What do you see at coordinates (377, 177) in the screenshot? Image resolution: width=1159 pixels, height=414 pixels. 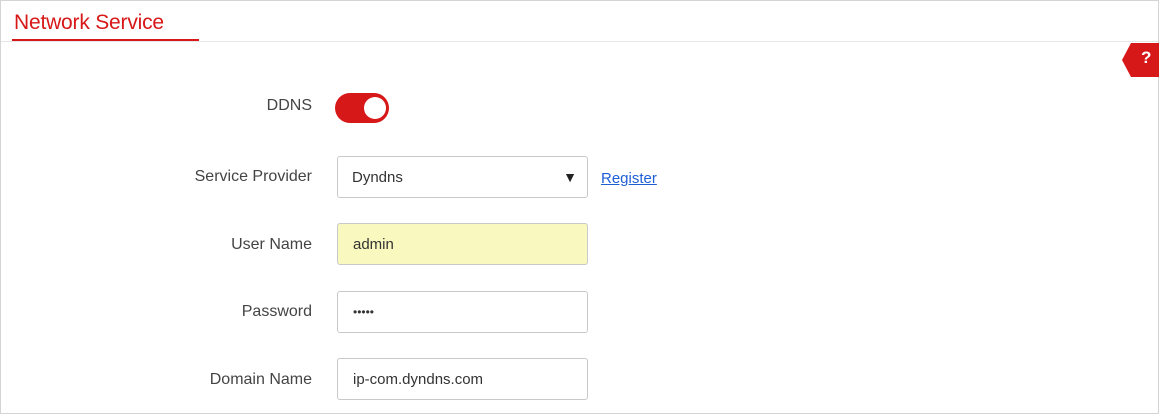 I see `service-provider-value: Dyndns` at bounding box center [377, 177].